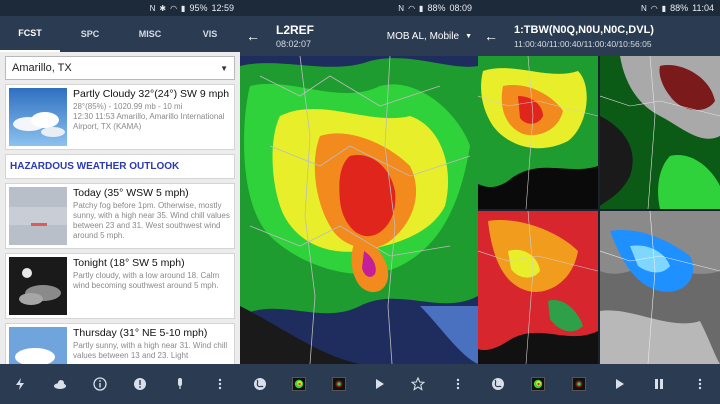 This screenshot has height=404, width=720. I want to click on tab-bar: FCST SPC MISC VIS, so click(120, 34).